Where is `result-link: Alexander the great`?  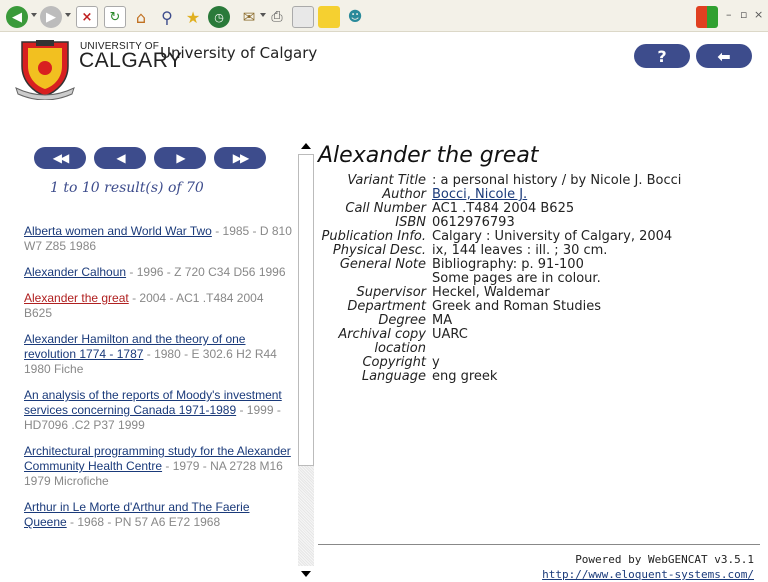
result-link: Alexander the great is located at coordinates (76, 298).